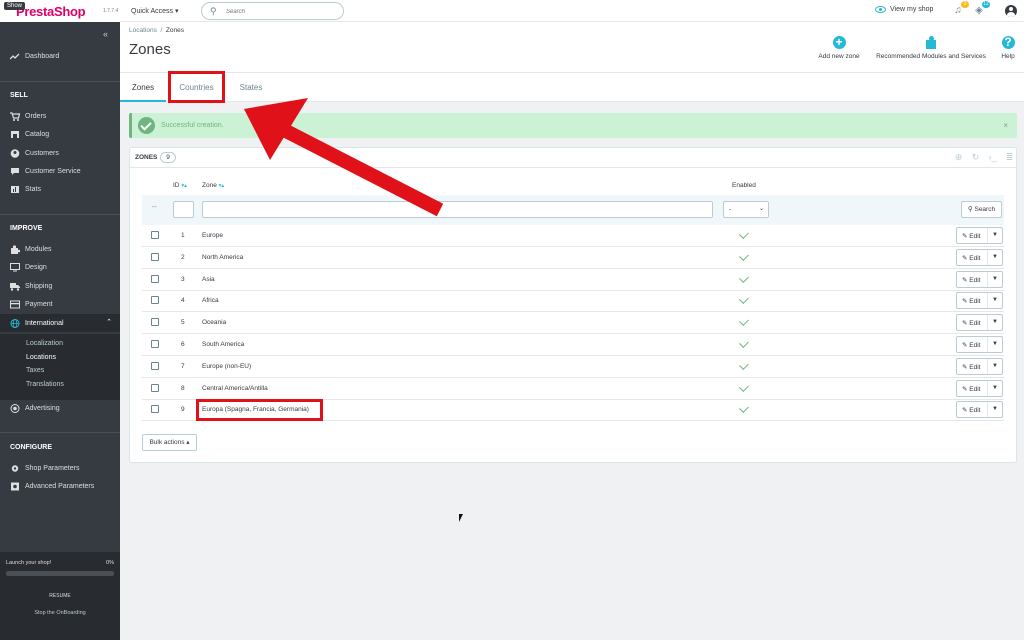 This screenshot has height=640, width=1024. I want to click on add-new-zone-button: + Add new zone, so click(839, 48).